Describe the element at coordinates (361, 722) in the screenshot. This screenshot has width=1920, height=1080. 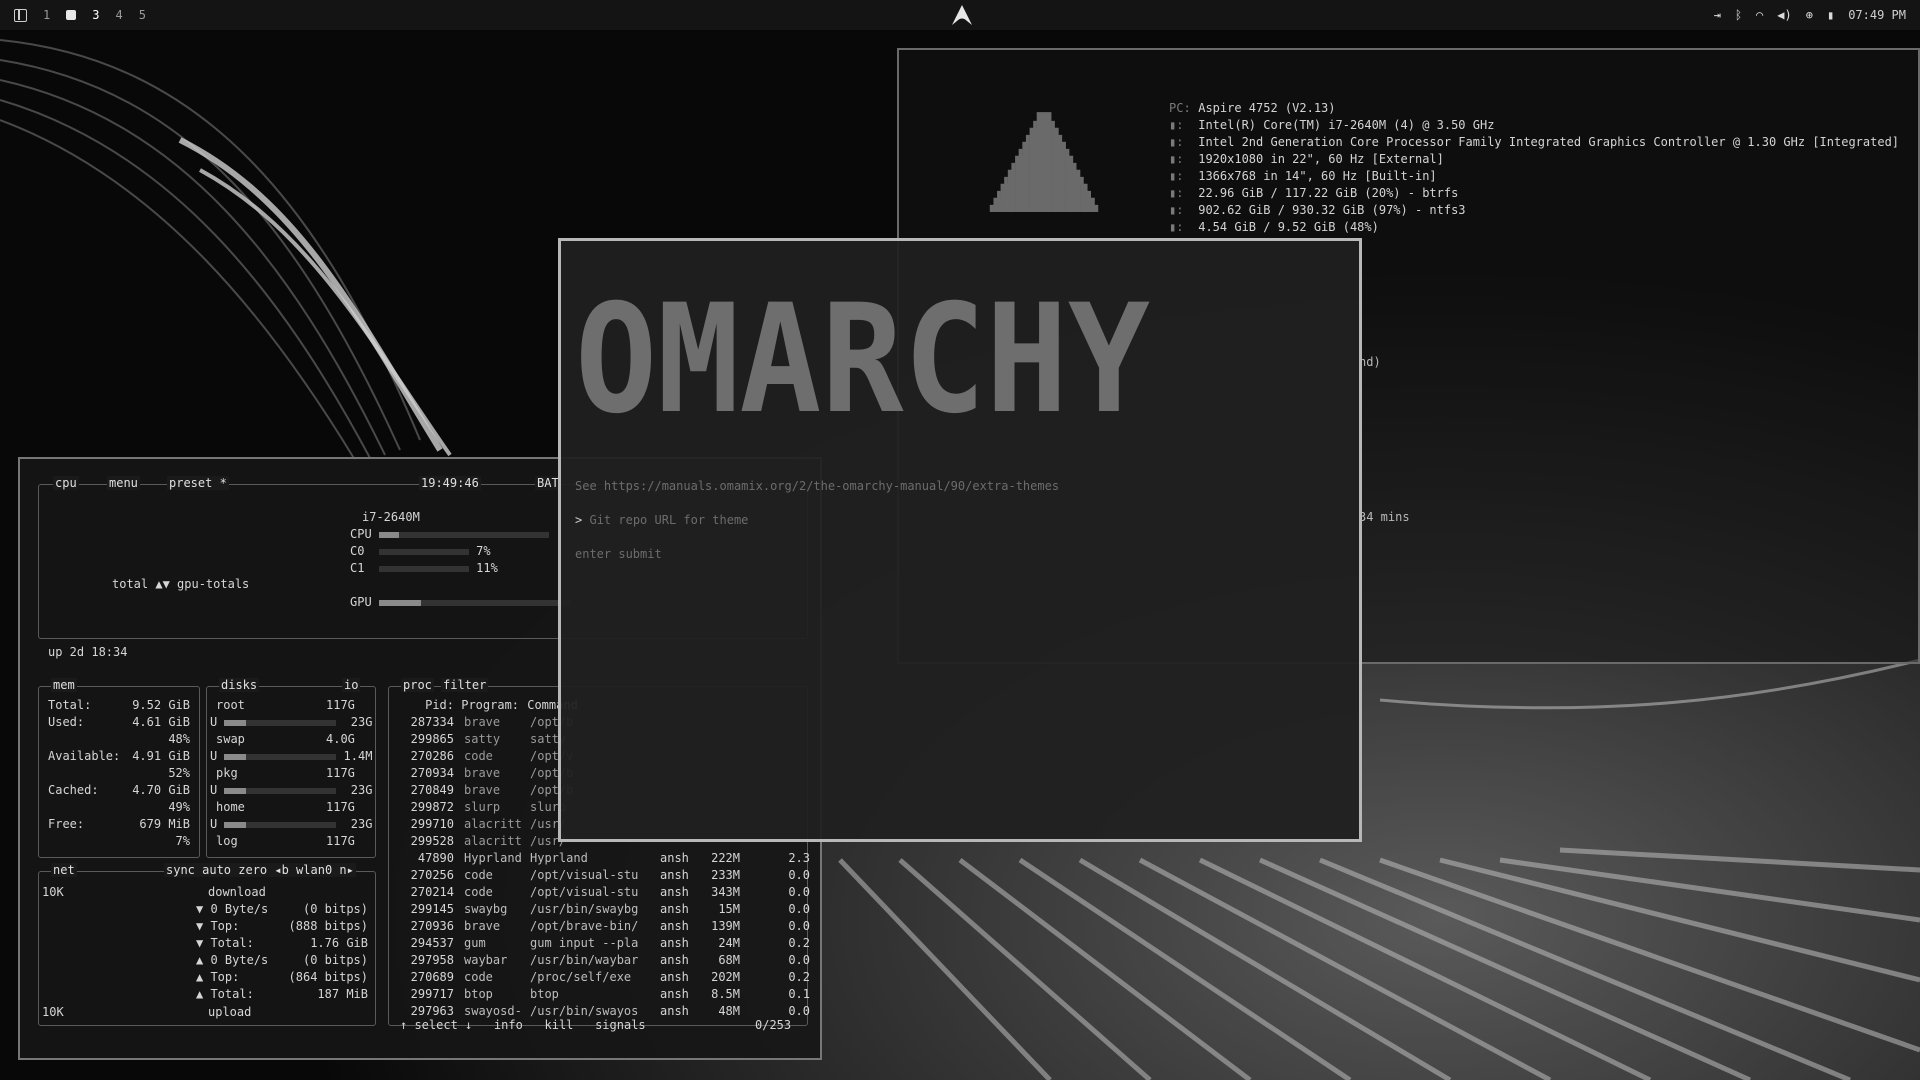
I see `disk-used: 23G` at that location.